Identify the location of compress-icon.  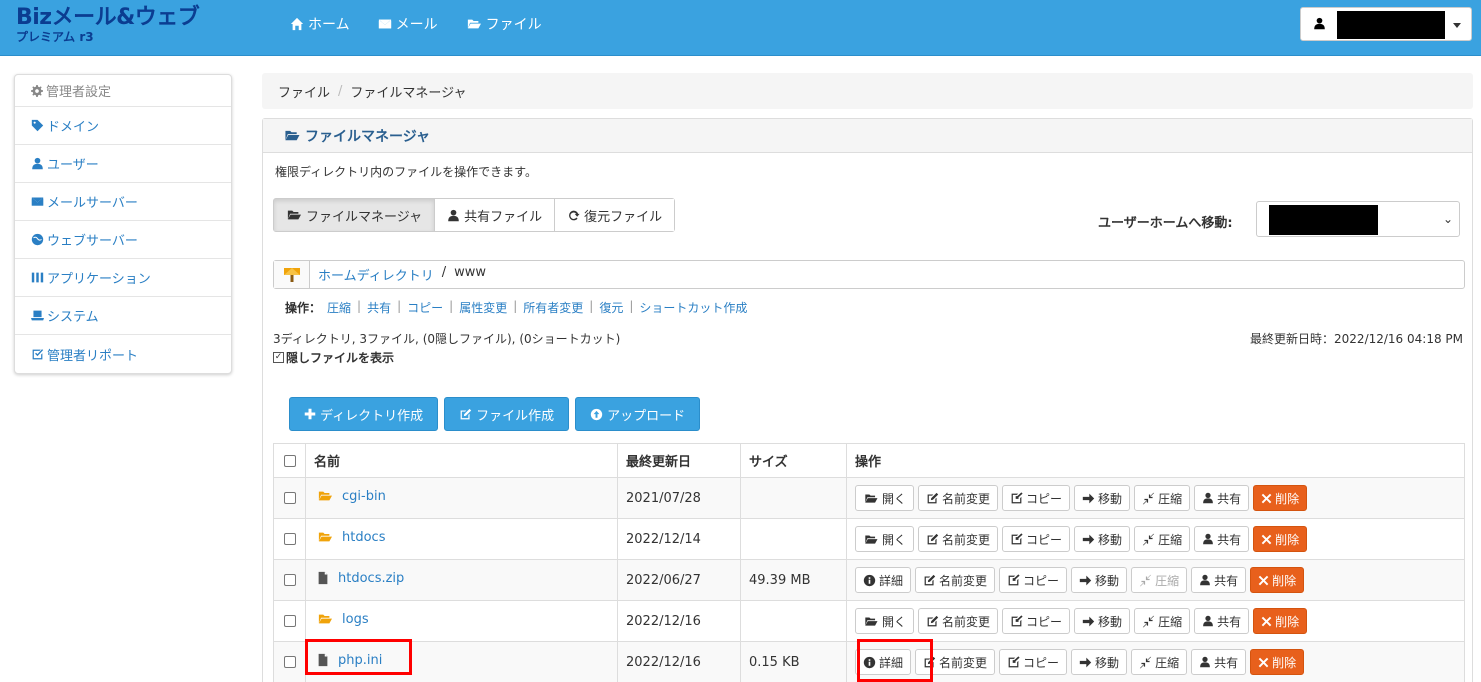
(1148, 498).